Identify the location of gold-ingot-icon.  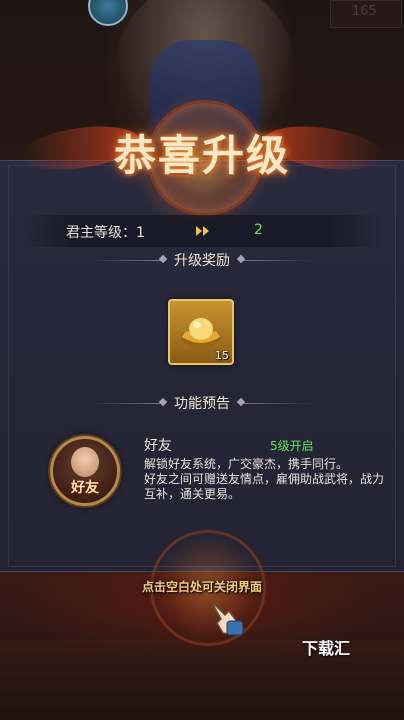
(201, 332).